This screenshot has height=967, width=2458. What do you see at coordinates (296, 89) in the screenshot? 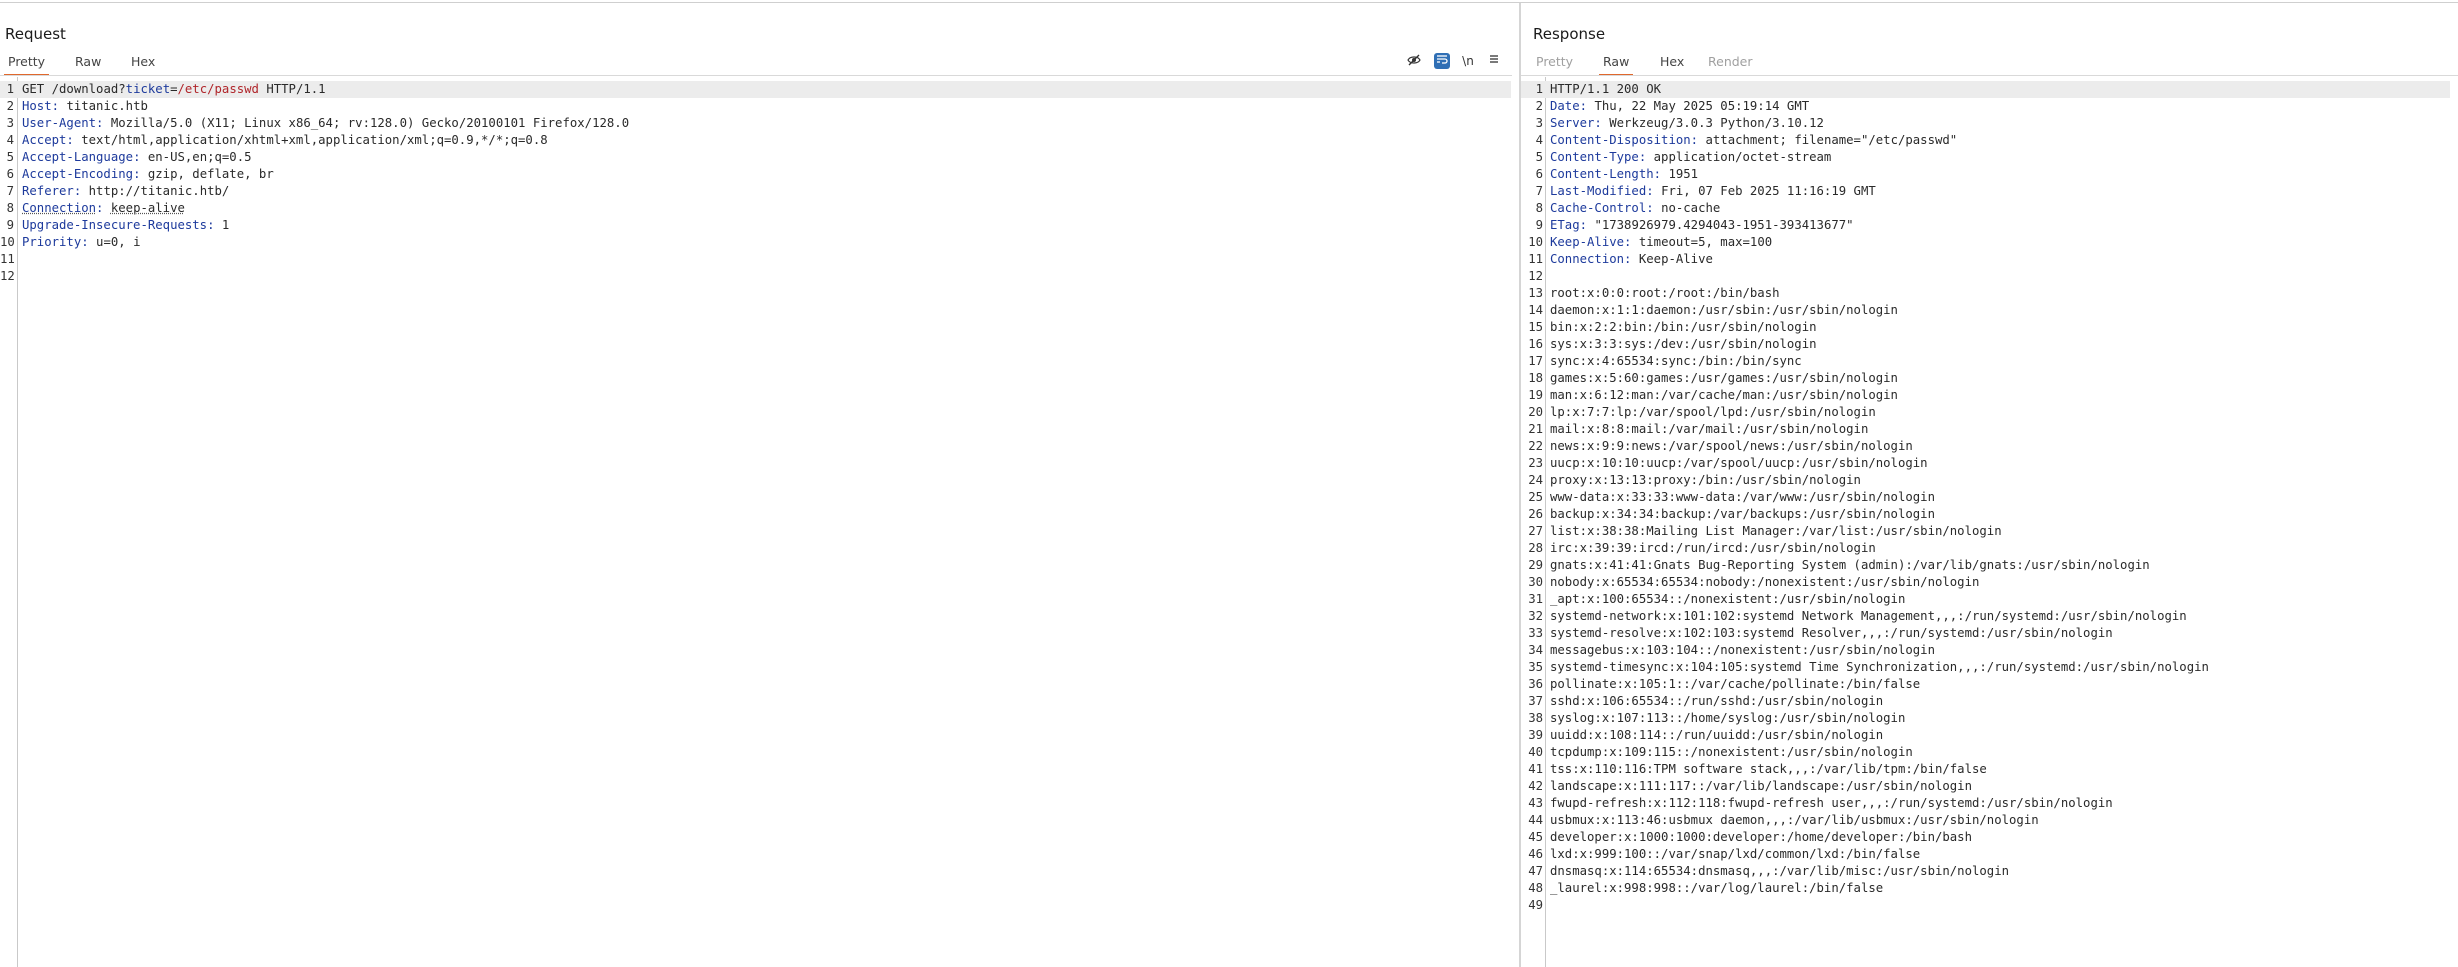
I see `http-version: HTTP/1.1` at bounding box center [296, 89].